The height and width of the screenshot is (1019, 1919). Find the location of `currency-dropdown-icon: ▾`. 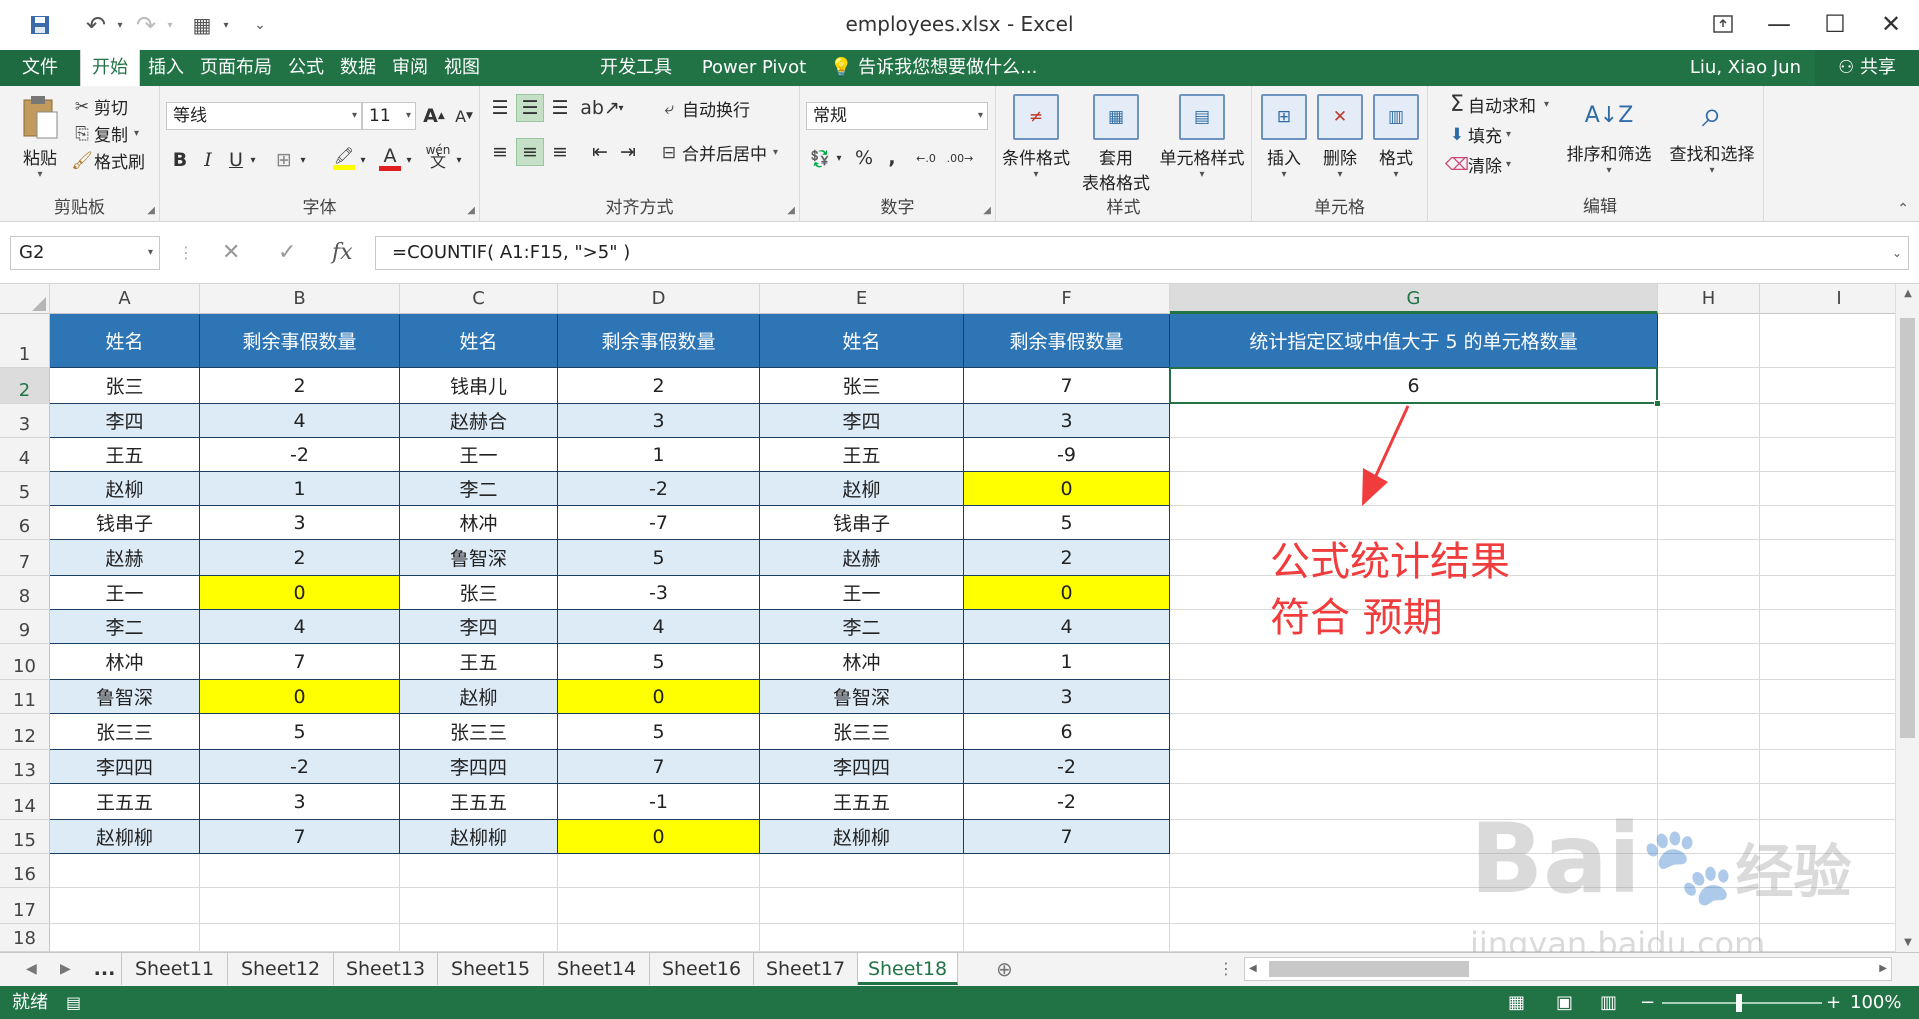

currency-dropdown-icon: ▾ is located at coordinates (839, 158).